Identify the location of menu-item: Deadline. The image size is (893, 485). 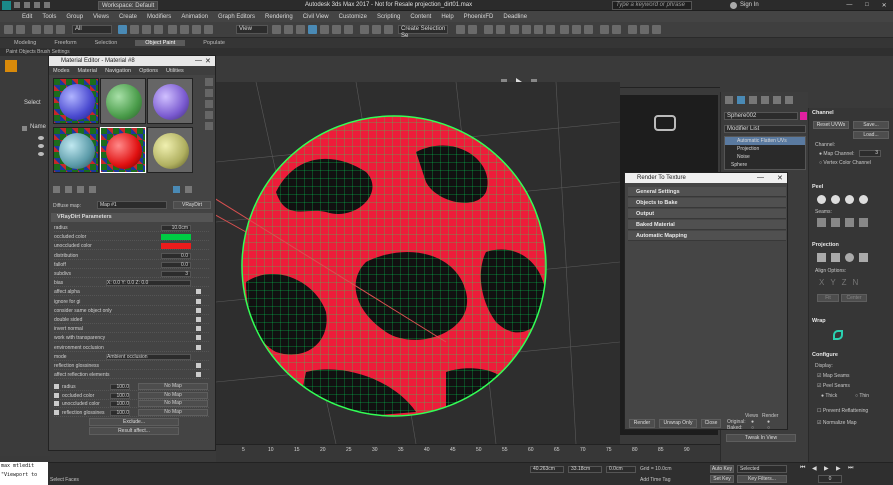
(515, 17).